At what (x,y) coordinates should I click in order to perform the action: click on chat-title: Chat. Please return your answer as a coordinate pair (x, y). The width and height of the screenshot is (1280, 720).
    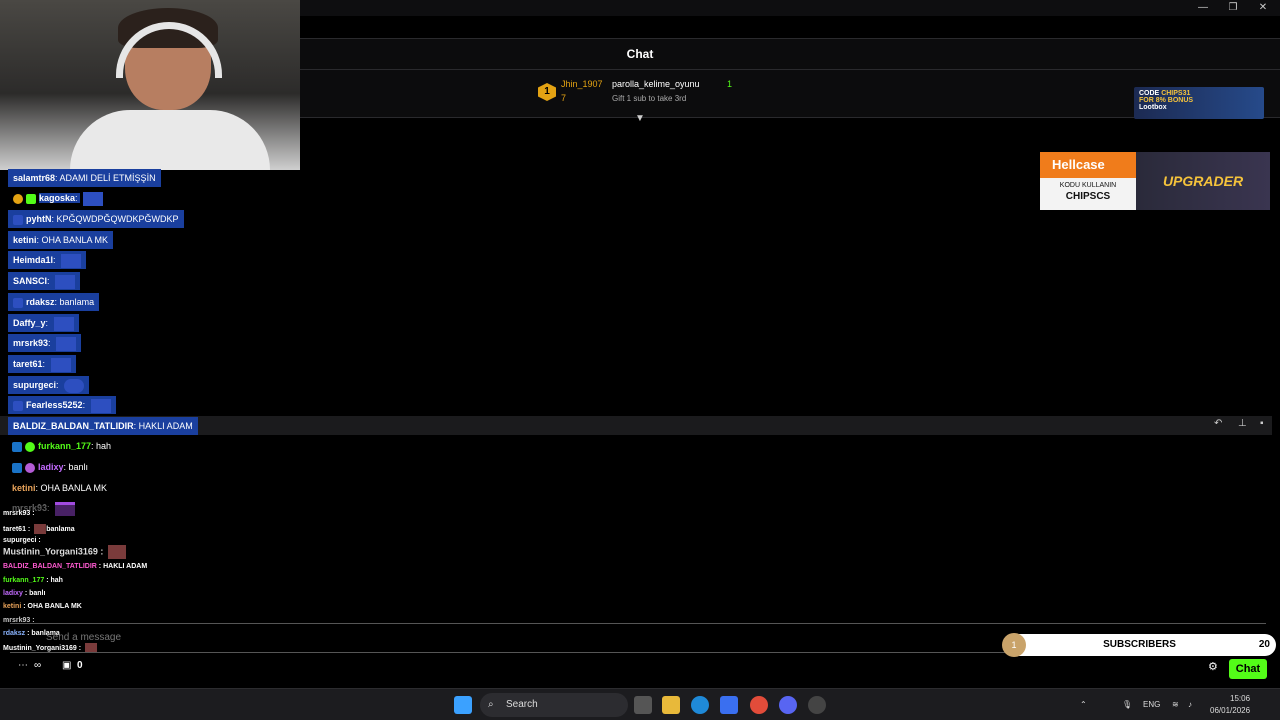
    Looking at the image, I should click on (640, 54).